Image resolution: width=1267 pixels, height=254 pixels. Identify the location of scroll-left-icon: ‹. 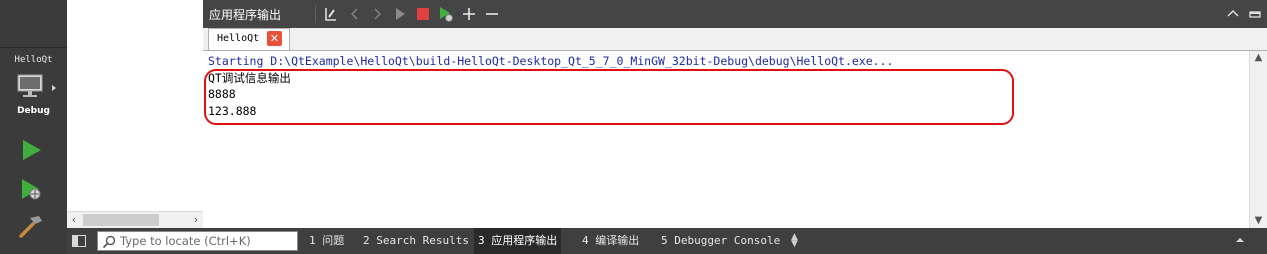
(74, 220).